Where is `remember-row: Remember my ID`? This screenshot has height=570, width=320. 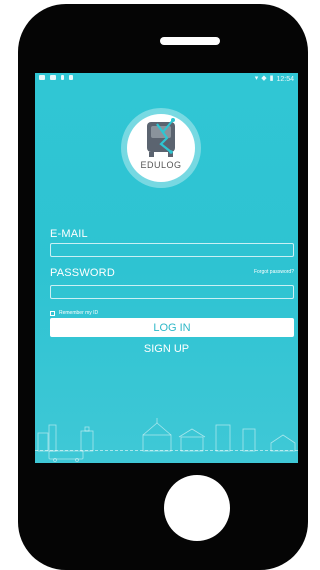 remember-row: Remember my ID is located at coordinates (74, 313).